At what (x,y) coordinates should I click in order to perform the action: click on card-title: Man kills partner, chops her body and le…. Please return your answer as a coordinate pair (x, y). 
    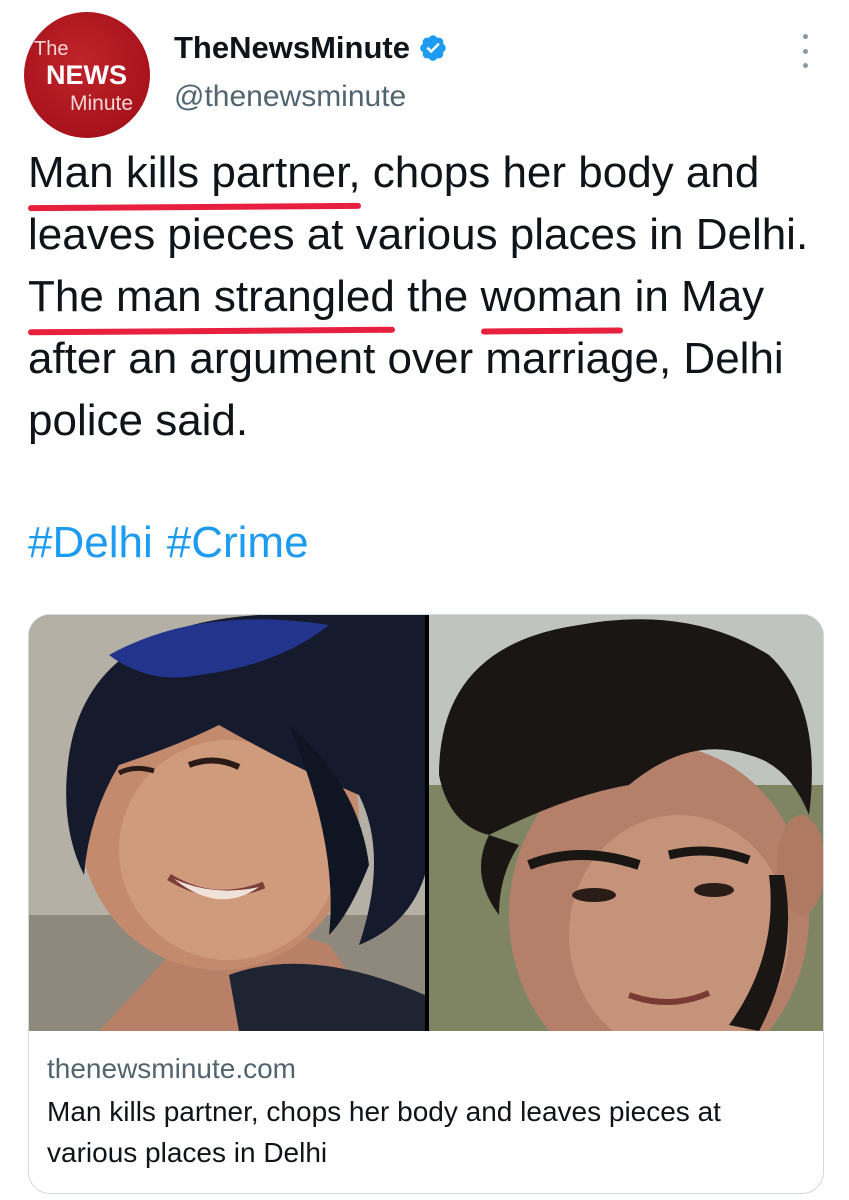
    Looking at the image, I should click on (384, 1132).